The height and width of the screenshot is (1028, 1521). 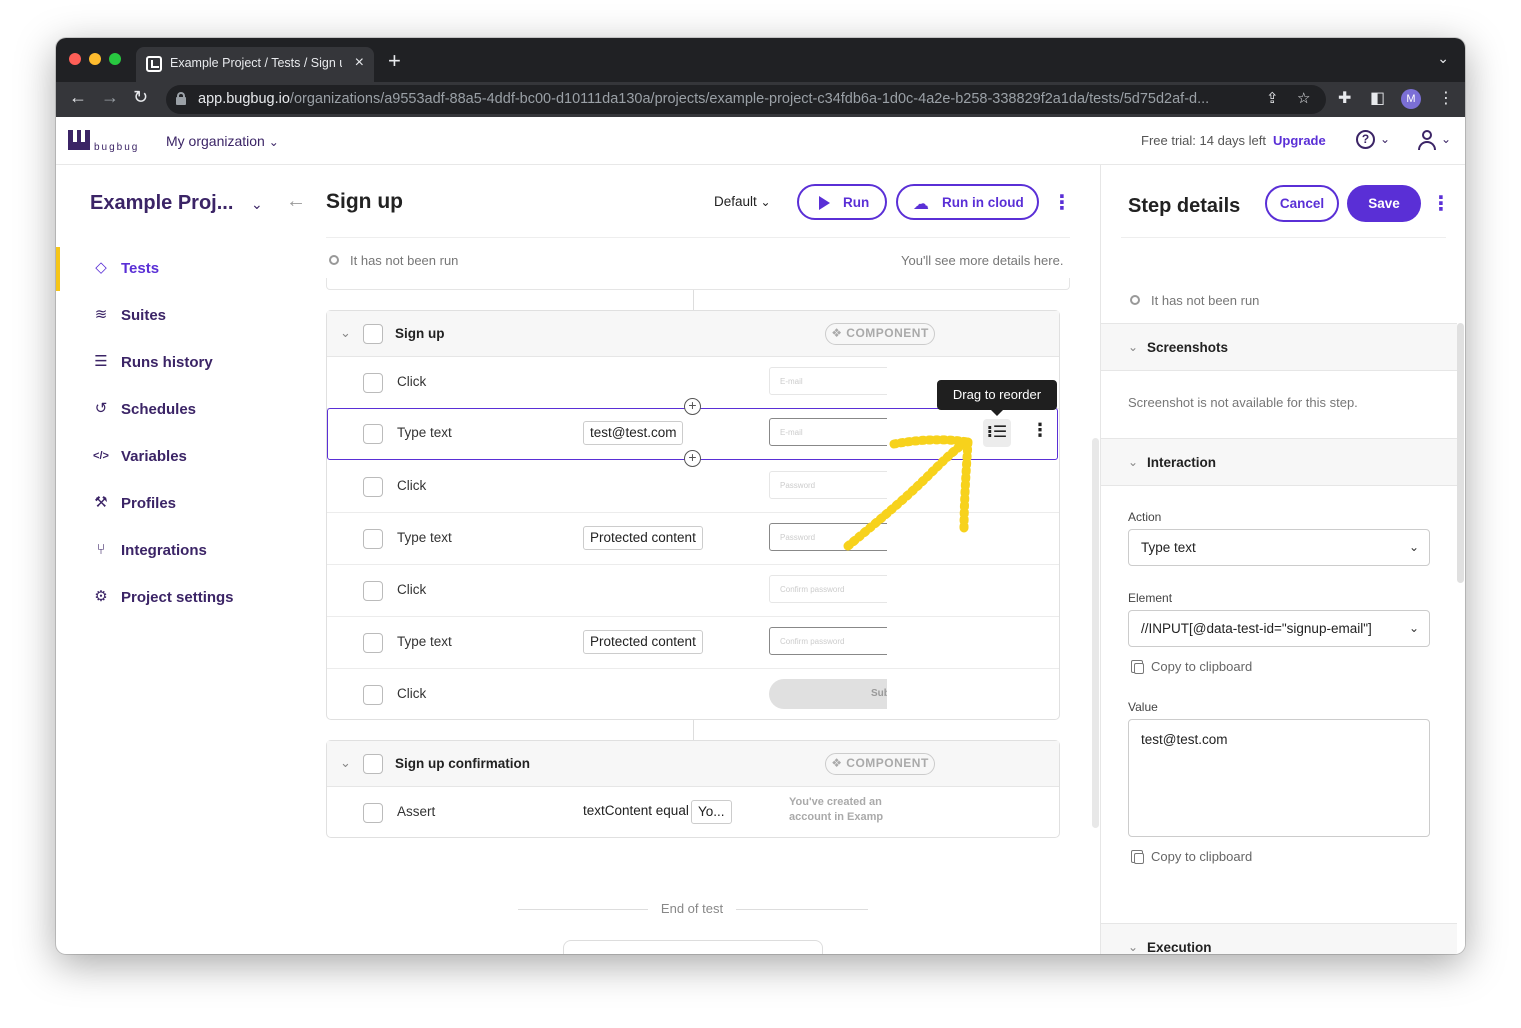 I want to click on save-button: Save, so click(x=1384, y=203).